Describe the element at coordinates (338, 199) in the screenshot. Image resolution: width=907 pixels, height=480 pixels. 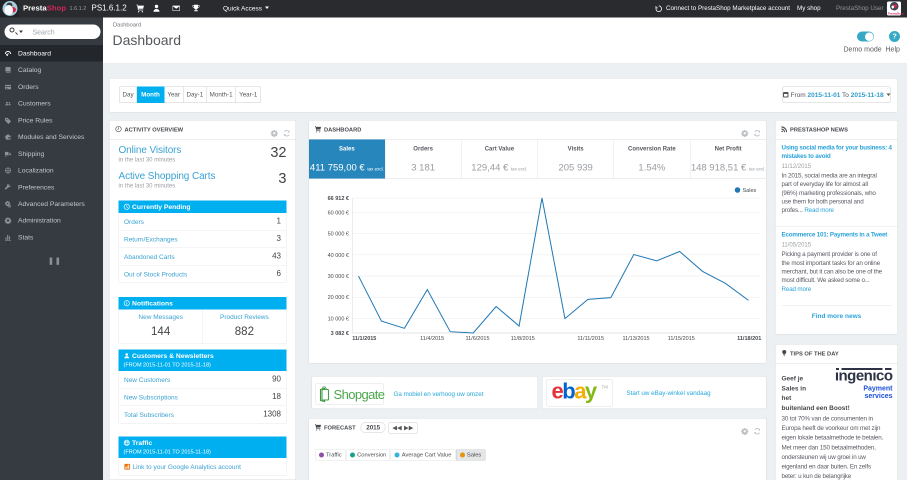
I see `svg-text: 66 912 €` at that location.